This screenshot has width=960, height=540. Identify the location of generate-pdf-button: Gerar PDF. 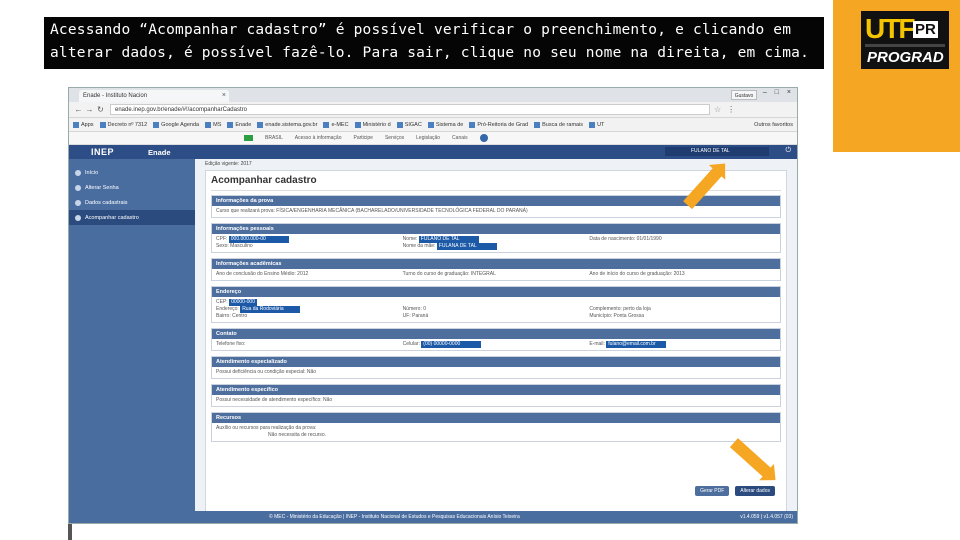
(712, 491).